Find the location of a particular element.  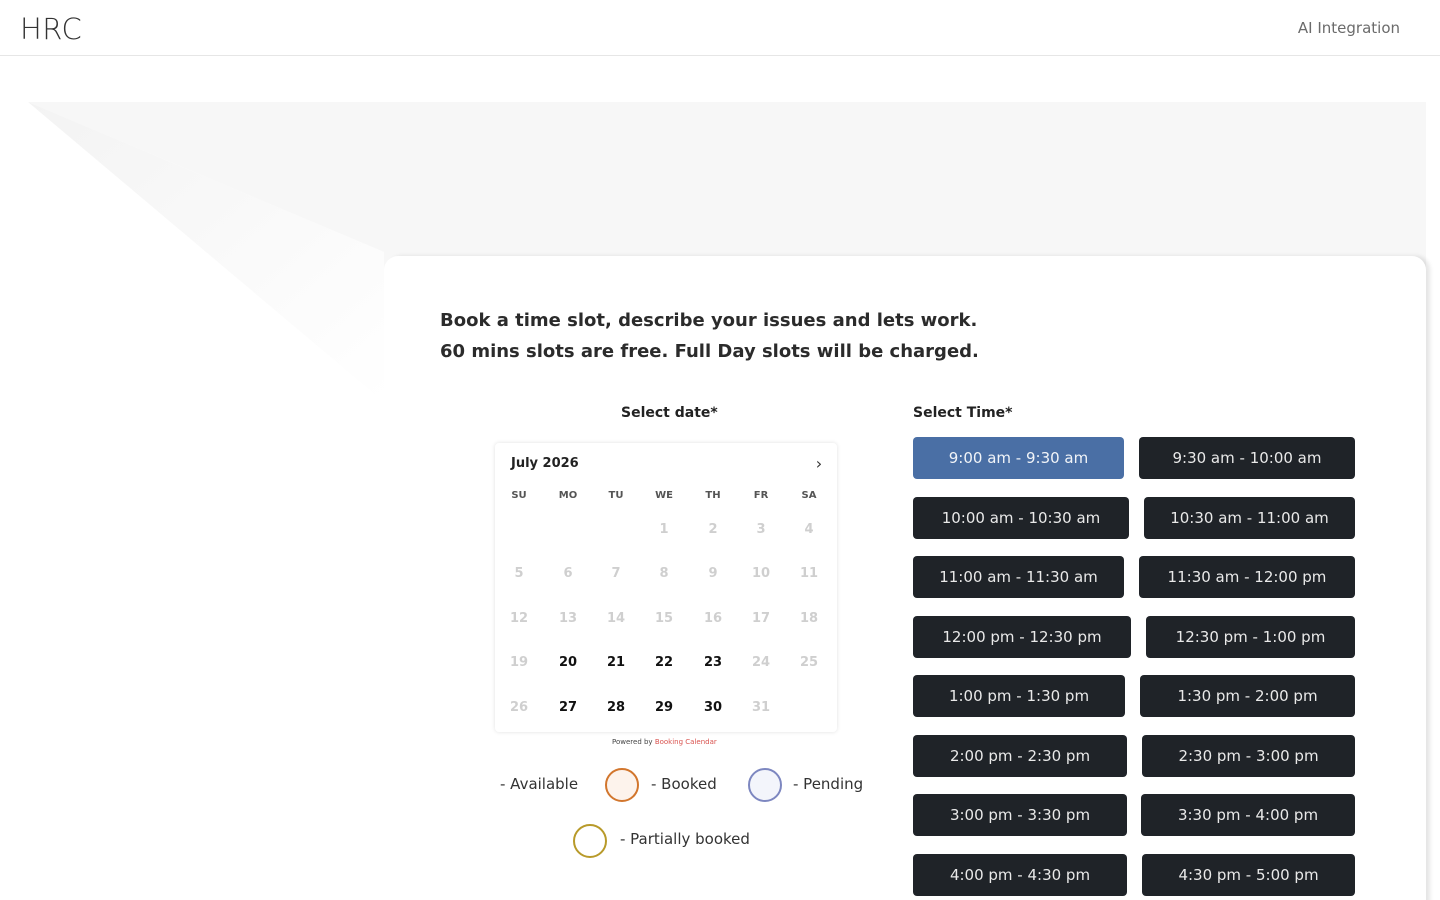

legend-pending: - Pending is located at coordinates (828, 784).